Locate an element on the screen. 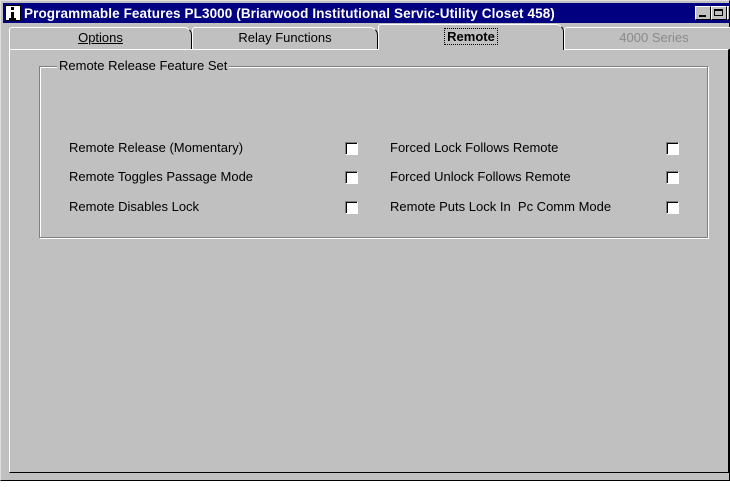  tab-4000-series: 4000 Series is located at coordinates (647, 38).